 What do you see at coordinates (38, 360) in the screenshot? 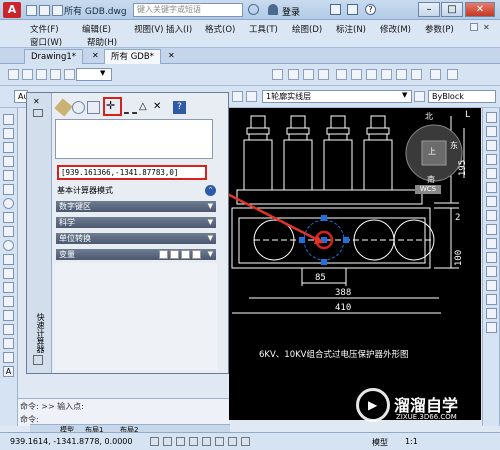
I see `palette-properties-icon` at bounding box center [38, 360].